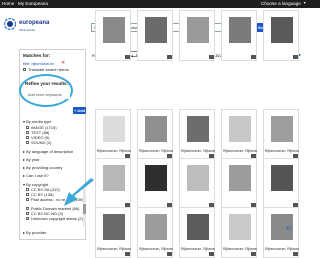  I want to click on matches-label: Matches for:, so click(37, 55).